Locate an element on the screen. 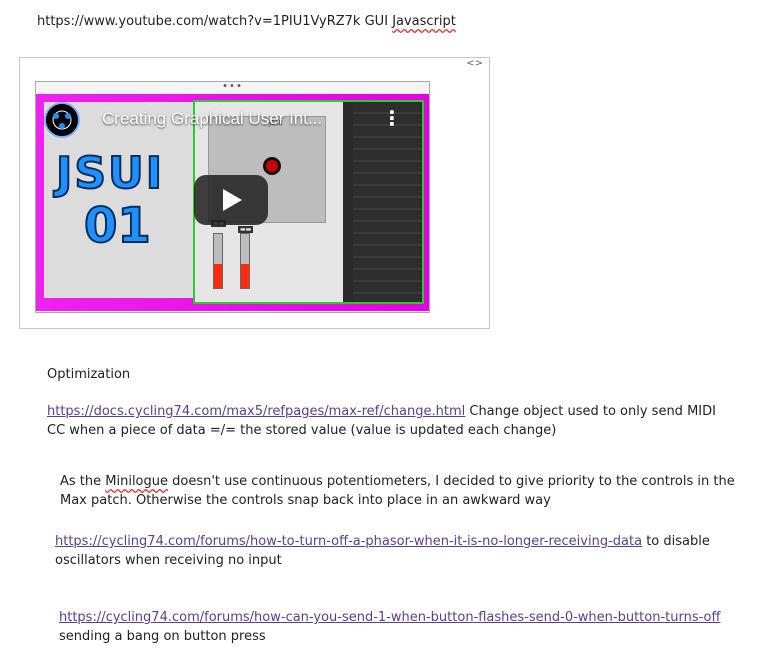 The height and width of the screenshot is (652, 772). thumbnail-number-text: 01 is located at coordinates (117, 226).